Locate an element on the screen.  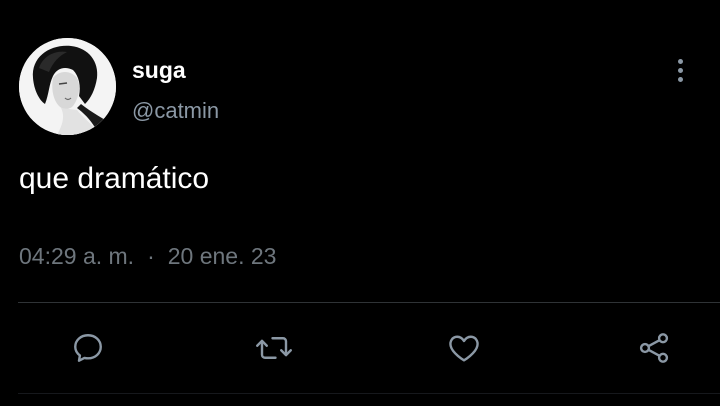
share-icon is located at coordinates (654, 348).